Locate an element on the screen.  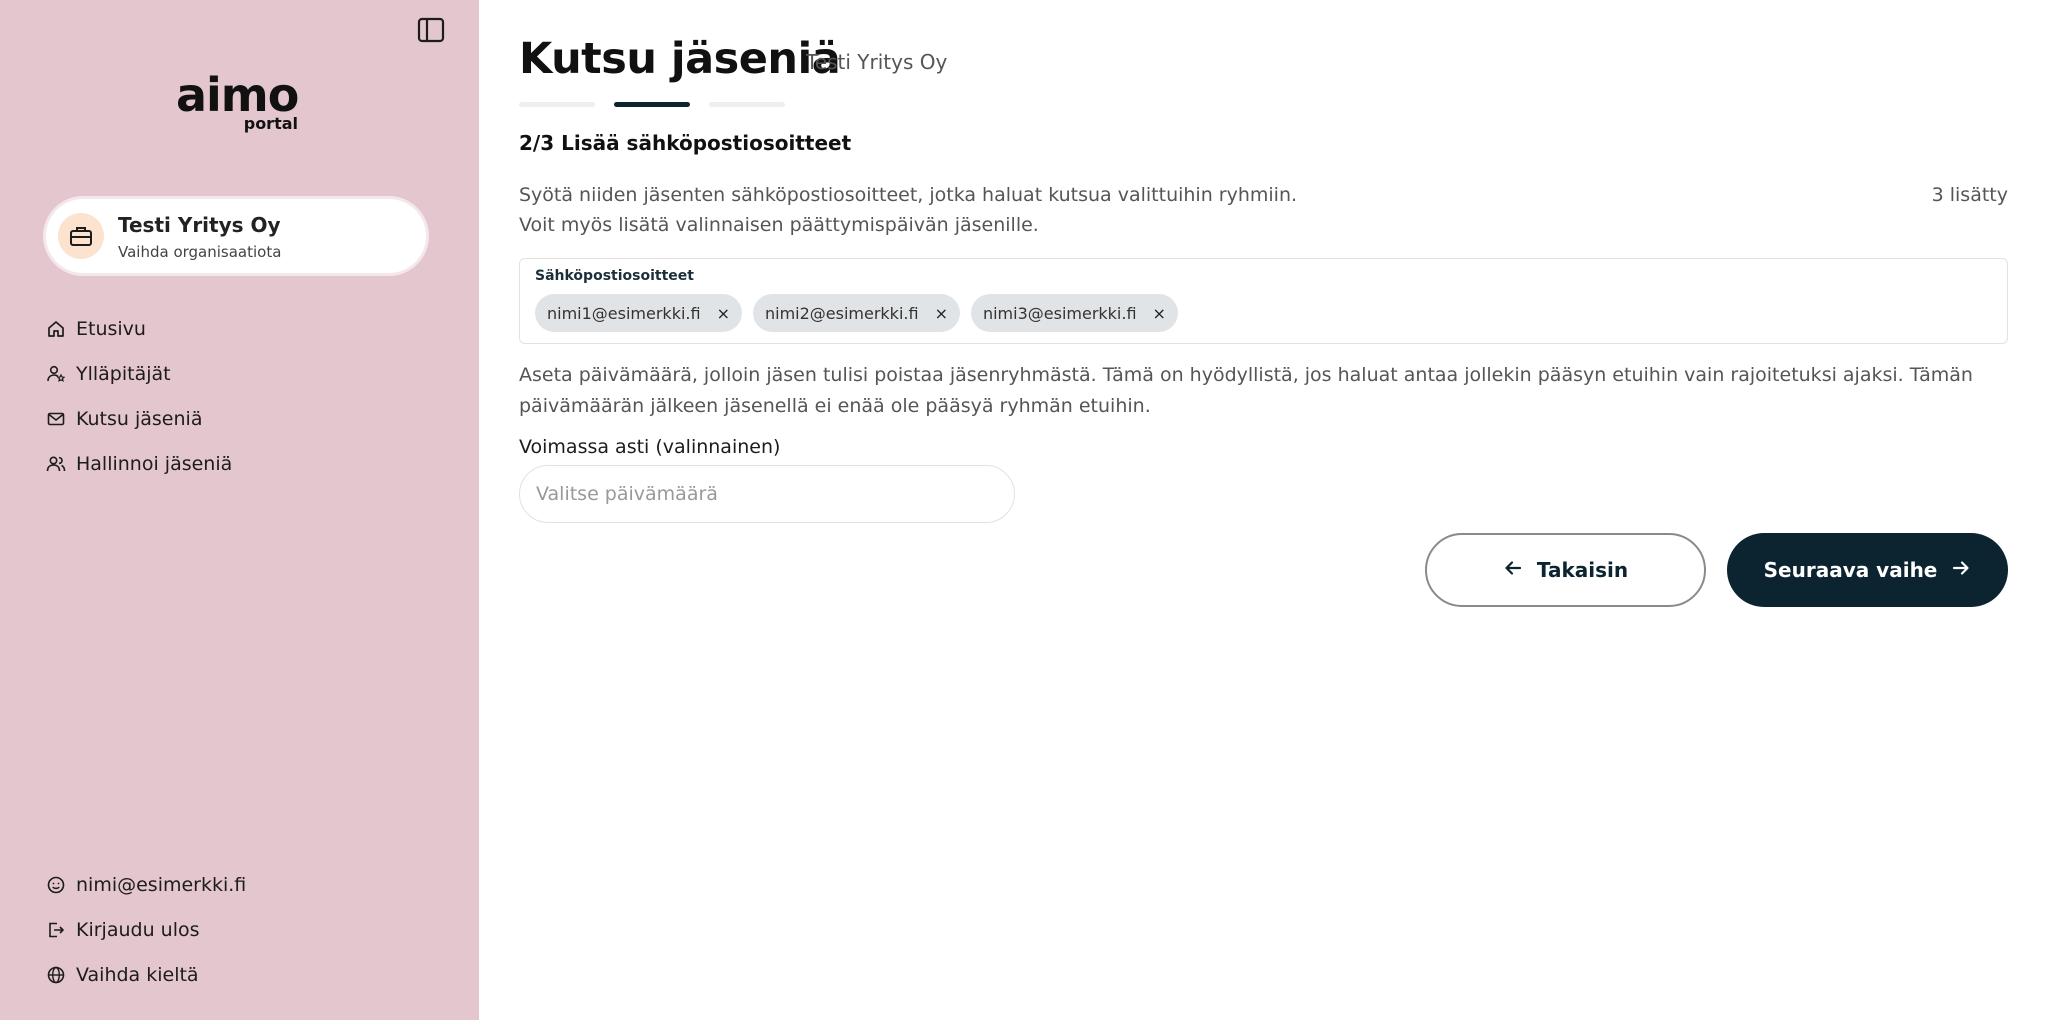
organization-switcher: Testi Yritys Oy Vaihda organisaatiota is located at coordinates (236, 236).